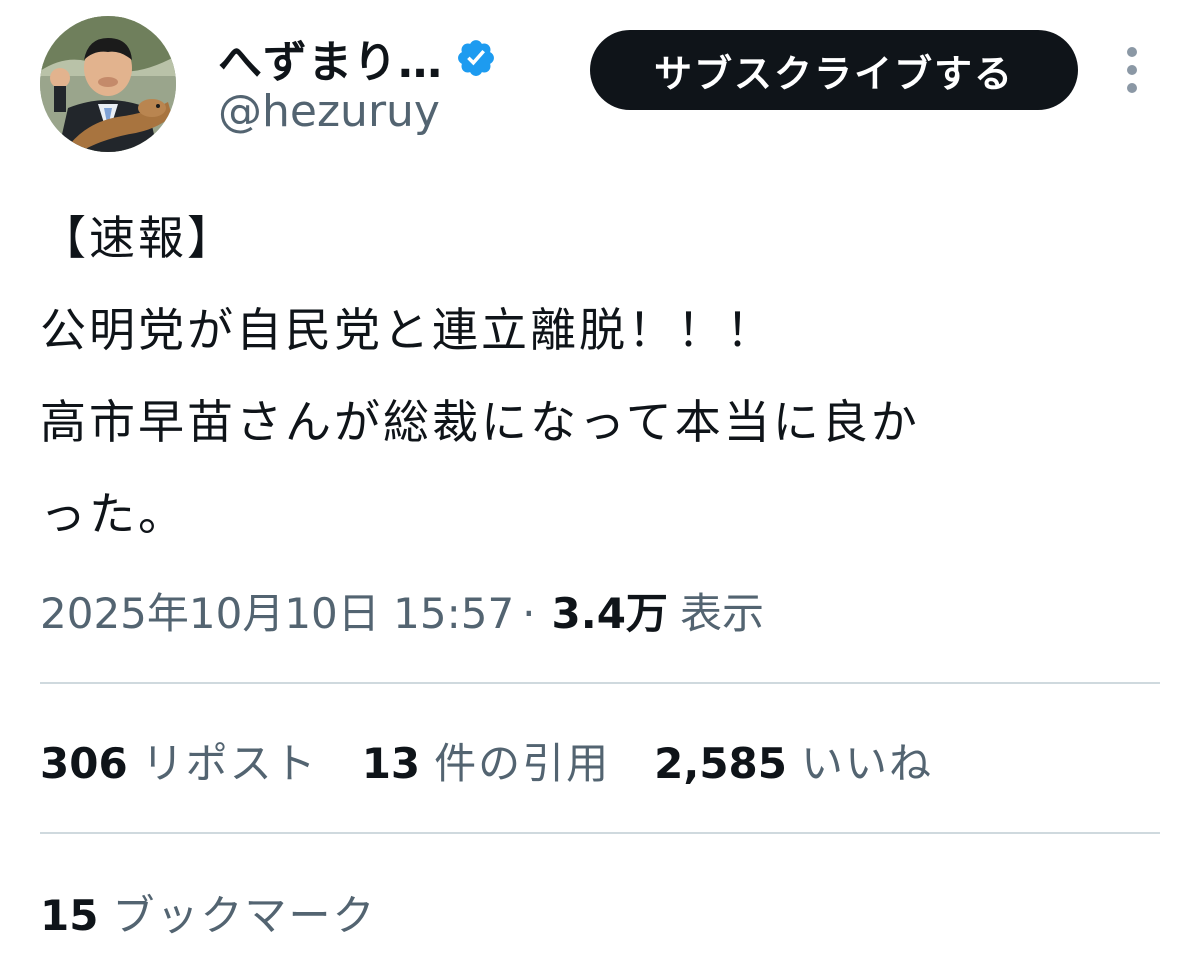  What do you see at coordinates (476, 58) in the screenshot?
I see `verified-badge-icon` at bounding box center [476, 58].